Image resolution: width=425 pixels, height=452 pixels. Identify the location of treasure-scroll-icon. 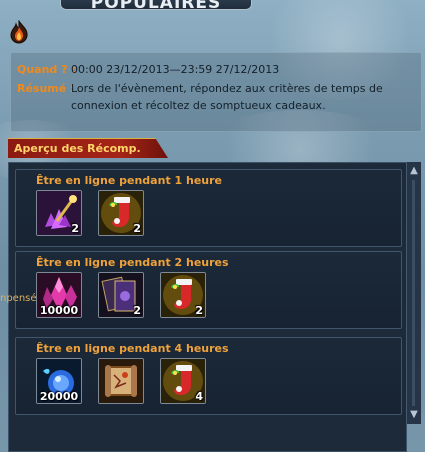
(121, 381).